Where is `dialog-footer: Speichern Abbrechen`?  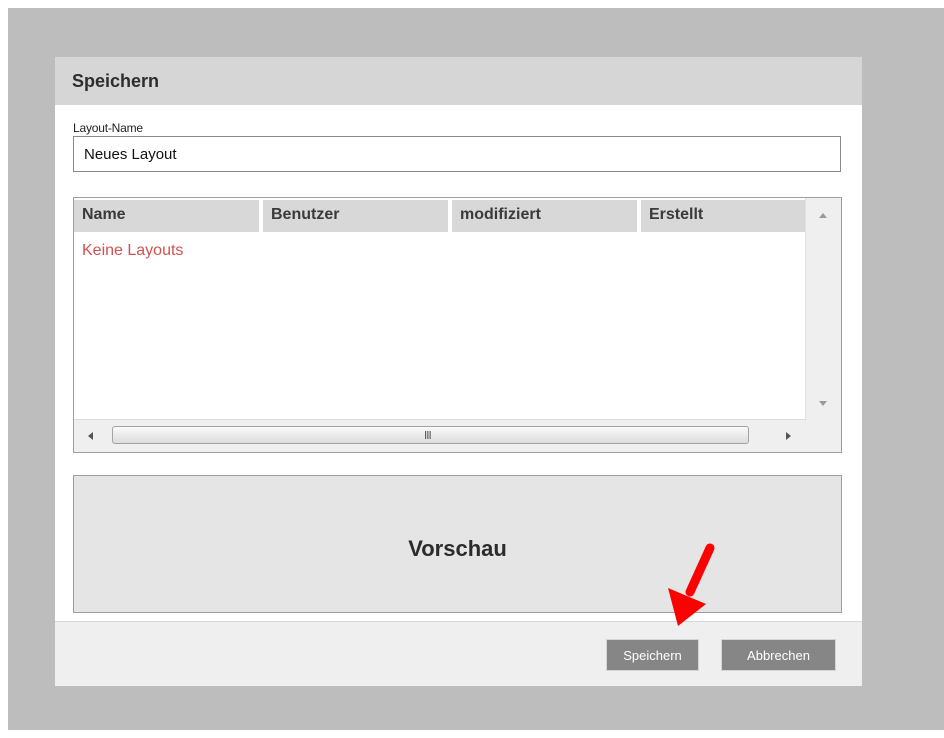
dialog-footer: Speichern Abbrechen is located at coordinates (458, 653).